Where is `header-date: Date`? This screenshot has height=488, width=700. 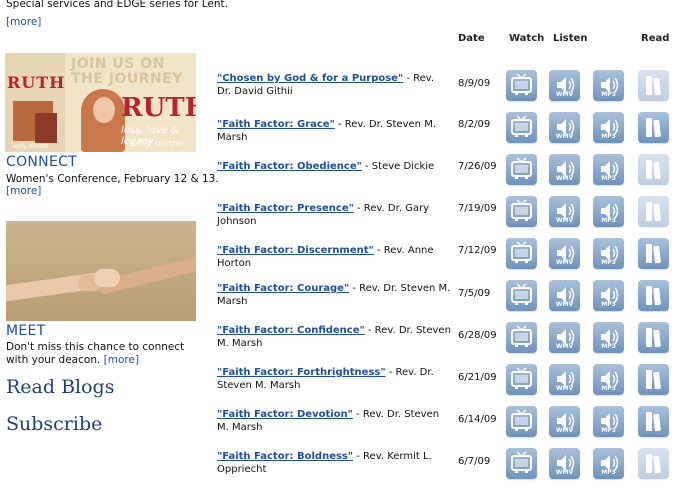
header-date: Date is located at coordinates (471, 38).